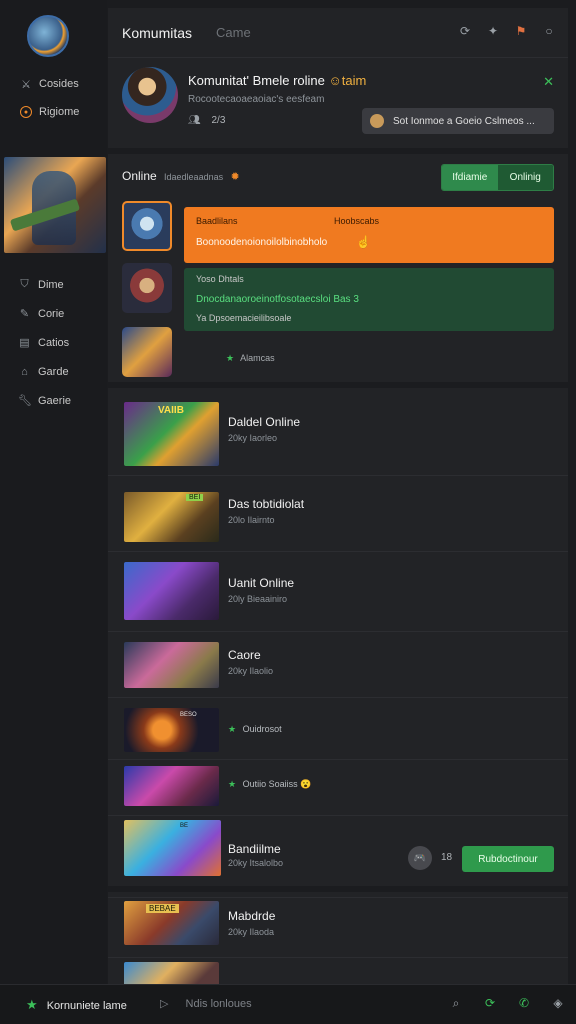  I want to click on list-item: ★ Outiio Soaiiss 😮, so click(338, 788).